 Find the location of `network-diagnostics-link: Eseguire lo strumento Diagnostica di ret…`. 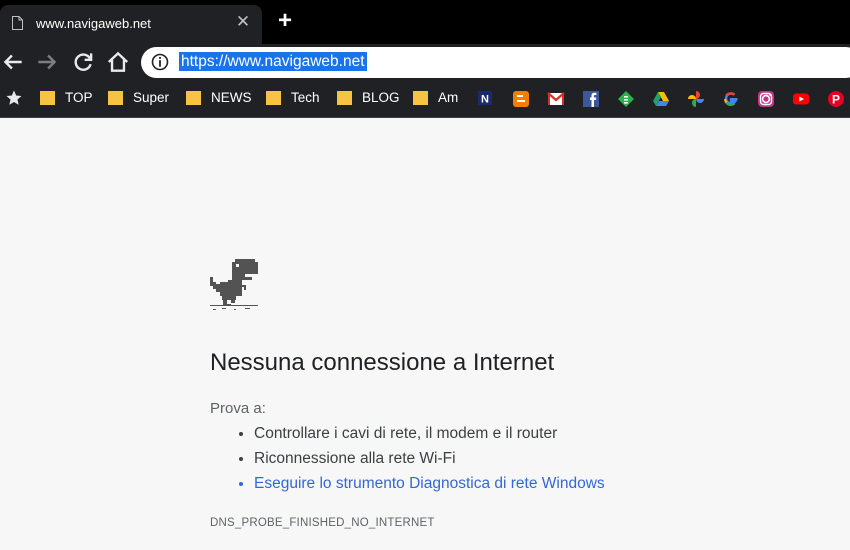

network-diagnostics-link: Eseguire lo strumento Diagnostica di ret… is located at coordinates (429, 484).